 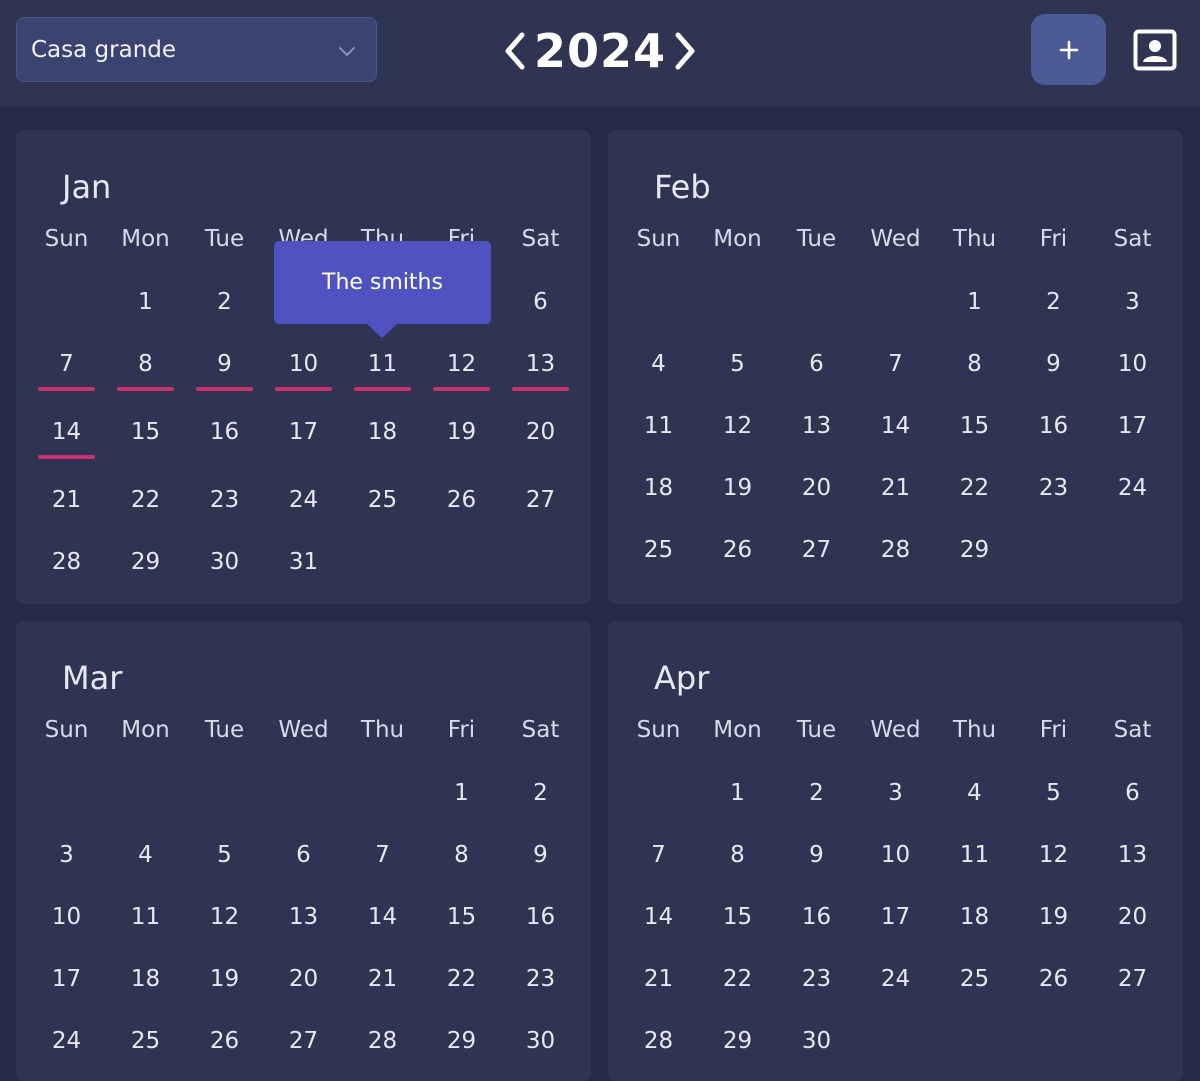 What do you see at coordinates (303, 562) in the screenshot?
I see `day-cell: 31` at bounding box center [303, 562].